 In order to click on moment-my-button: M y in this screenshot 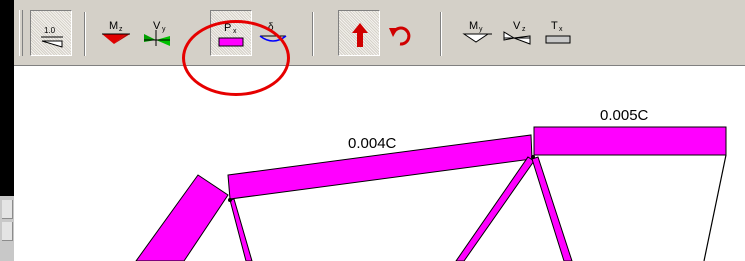, I will do `click(479, 33)`.